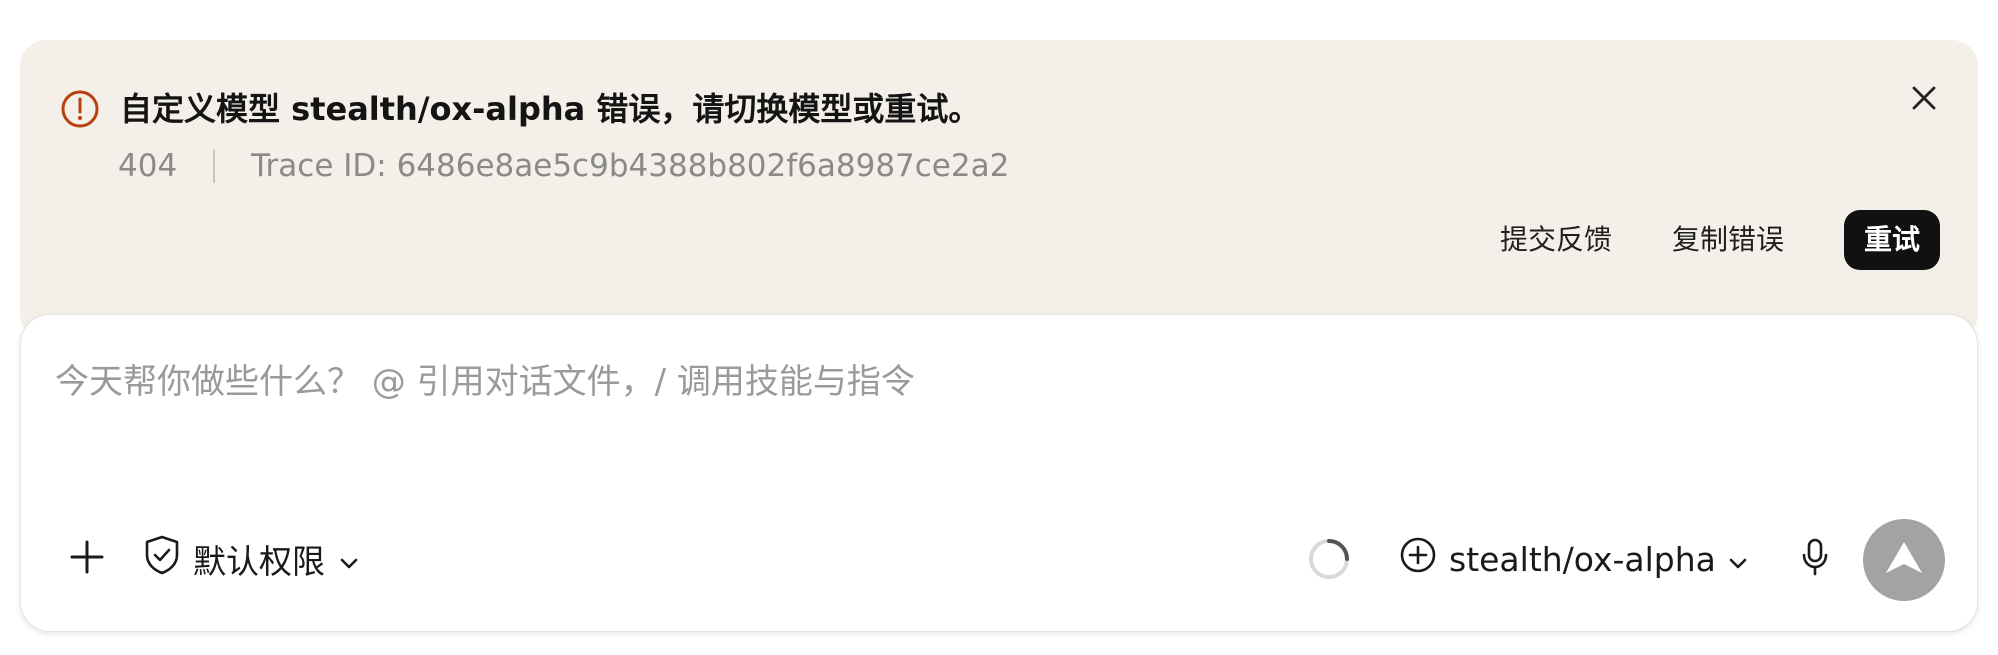 This screenshot has width=1998, height=655. What do you see at coordinates (80, 109) in the screenshot?
I see `alert-circle-icon` at bounding box center [80, 109].